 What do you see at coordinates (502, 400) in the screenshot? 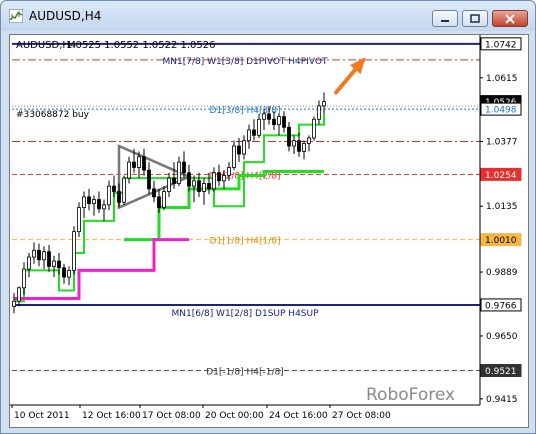
I see `y-tick-label: 0.9415` at bounding box center [502, 400].